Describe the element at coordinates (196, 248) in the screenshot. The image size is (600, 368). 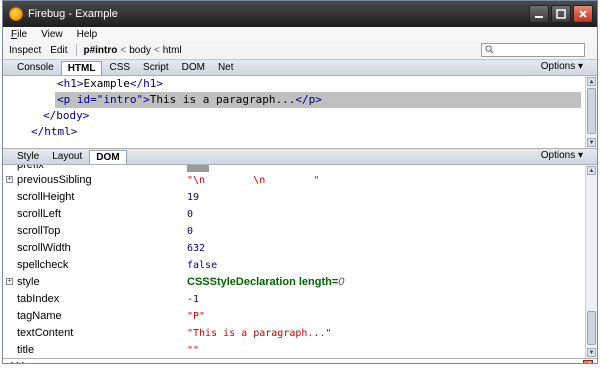
I see `dom-prop-value: 632` at that location.